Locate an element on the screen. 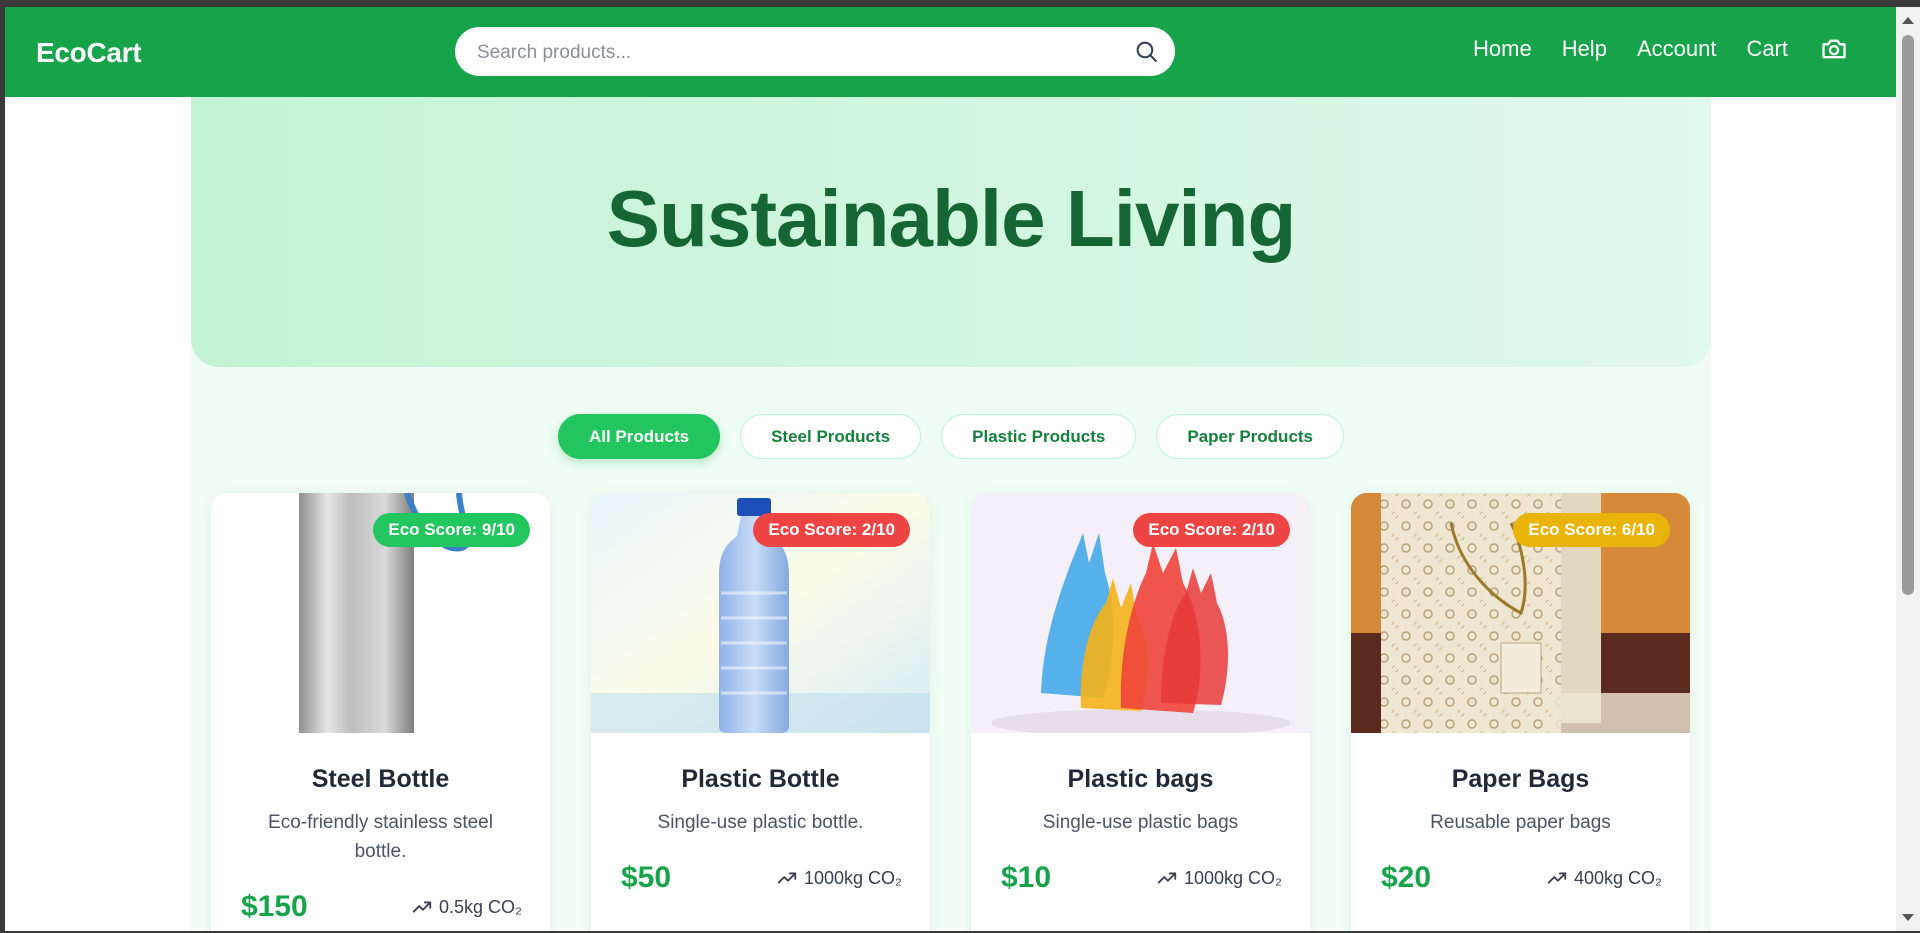 Image resolution: width=1920 pixels, height=933 pixels. product-description: Eco-friendly stainless steel bottle. is located at coordinates (380, 837).